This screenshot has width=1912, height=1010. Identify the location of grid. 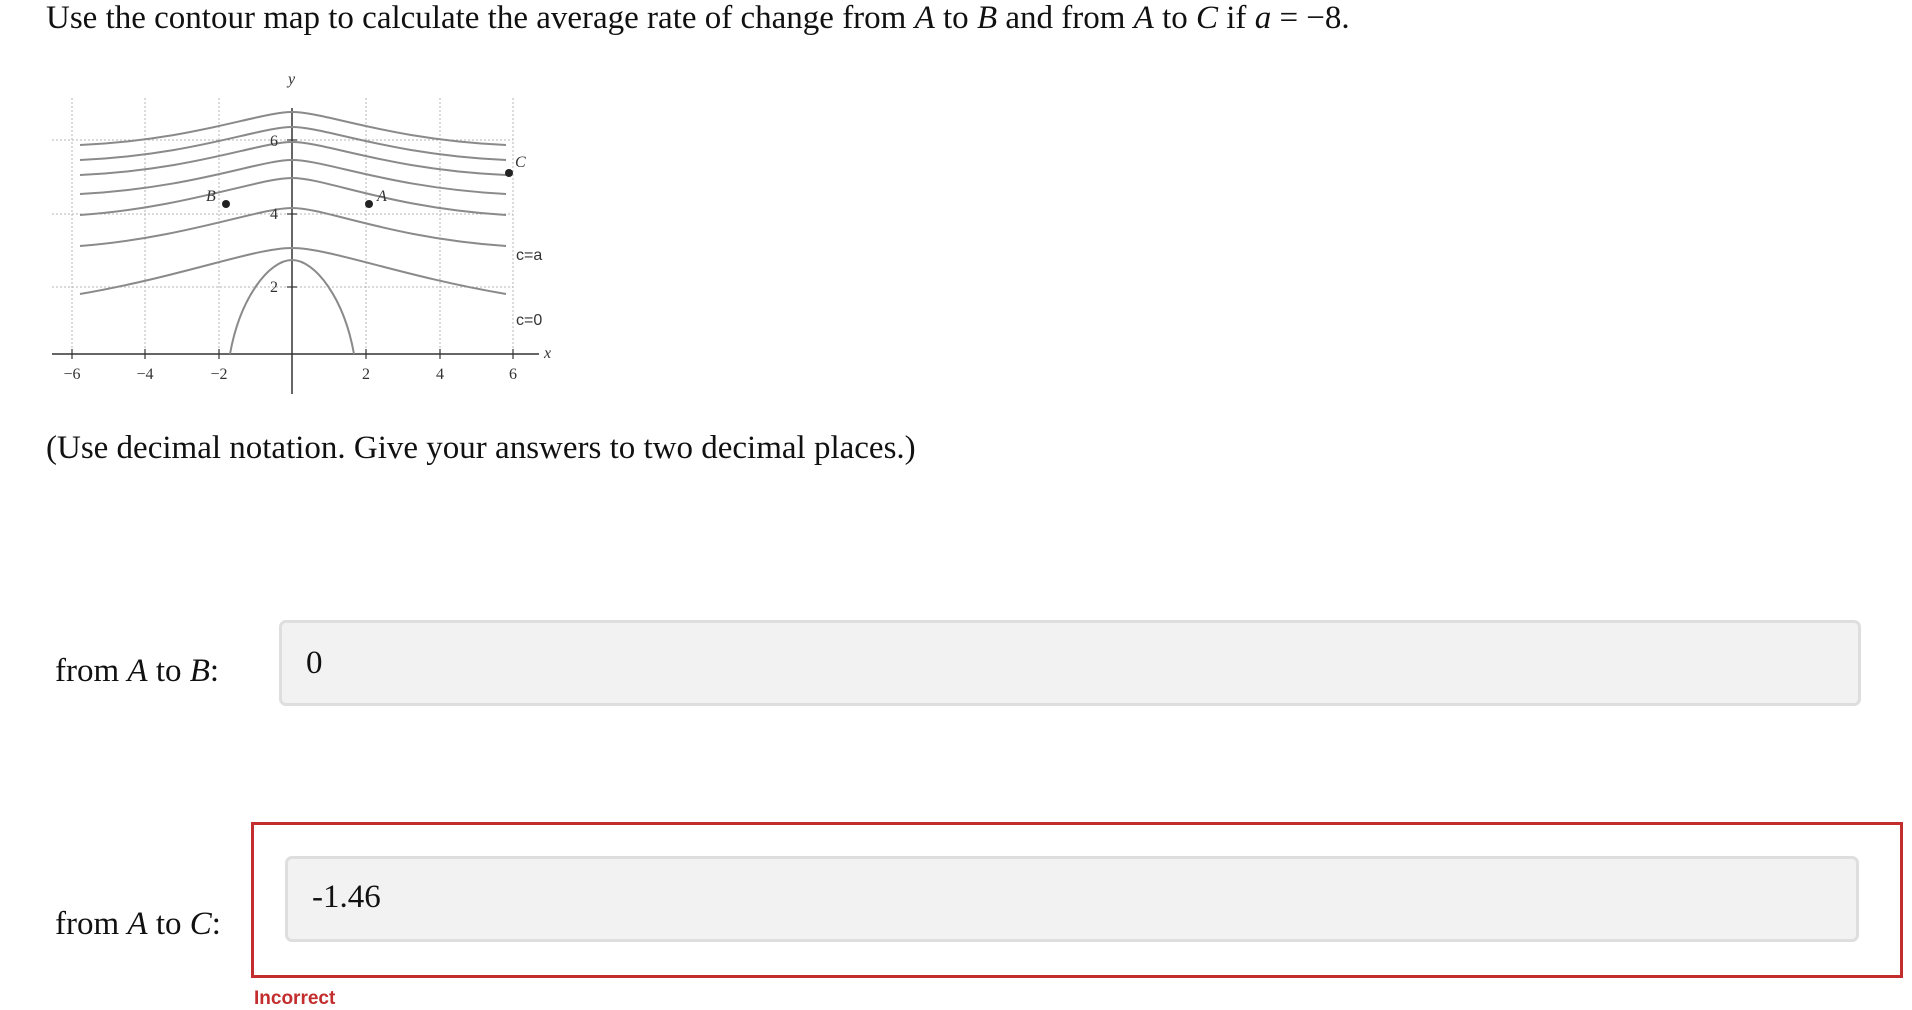
(283, 226).